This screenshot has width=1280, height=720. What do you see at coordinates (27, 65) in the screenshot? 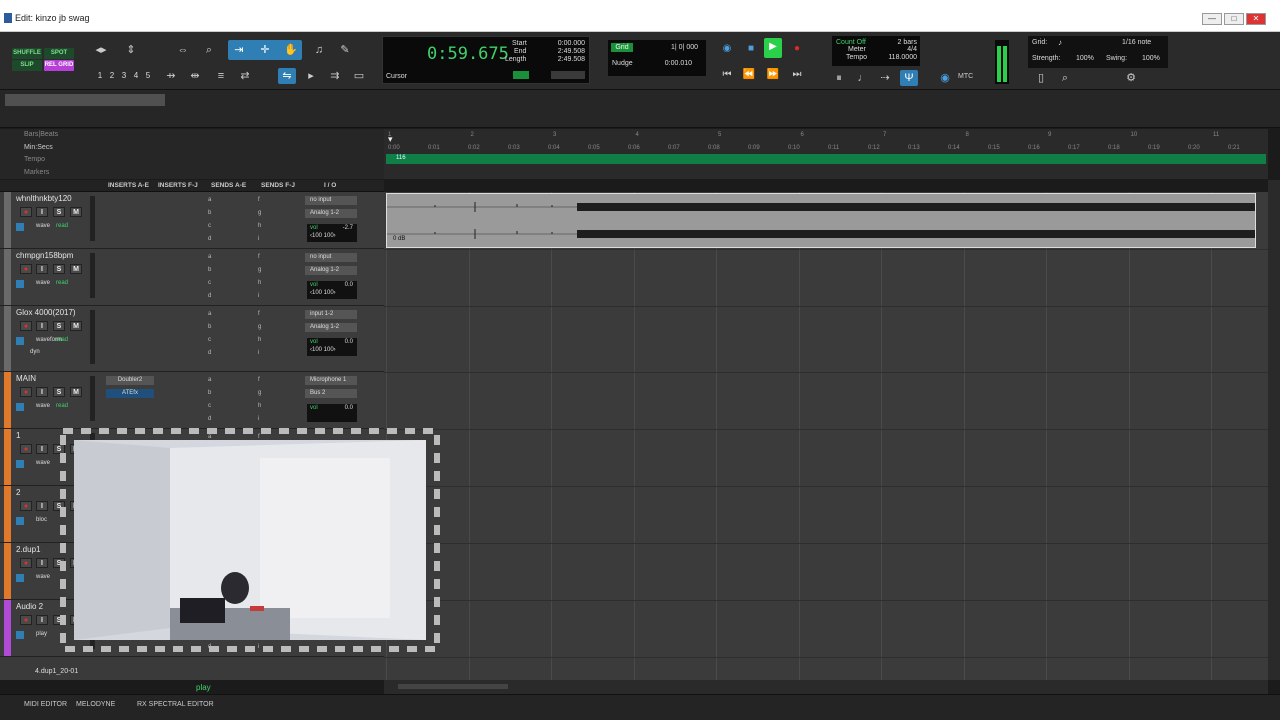
I see `slip-mode-button: SLIP` at bounding box center [27, 65].